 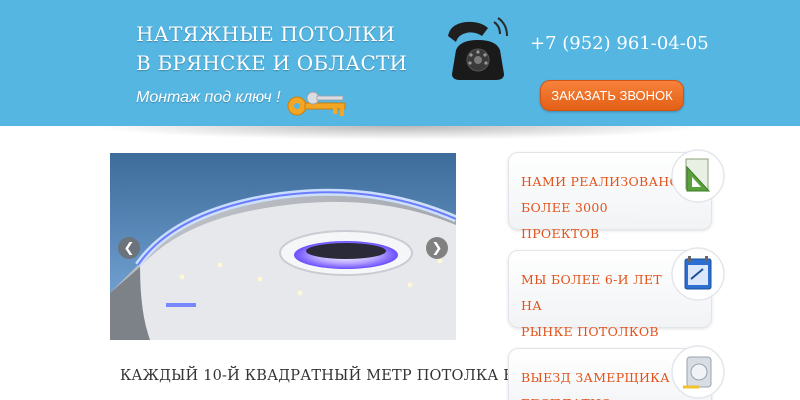 I want to click on feature-line: ВЫЕЗД ЗАМЕРЩИКА, so click(x=595, y=377).